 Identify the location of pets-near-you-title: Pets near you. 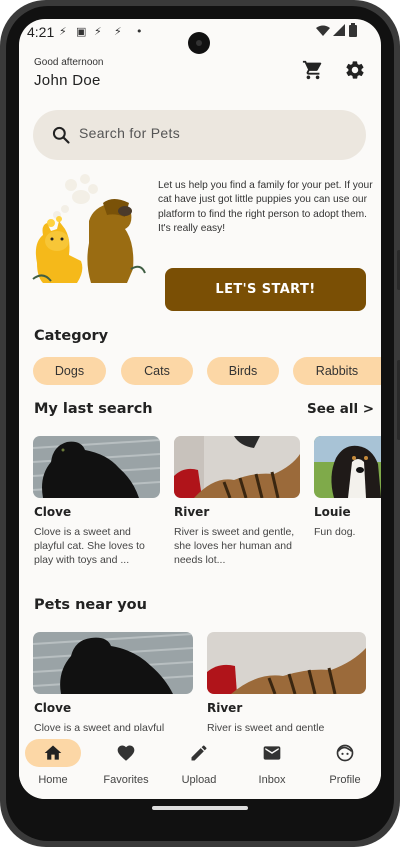
(90, 605).